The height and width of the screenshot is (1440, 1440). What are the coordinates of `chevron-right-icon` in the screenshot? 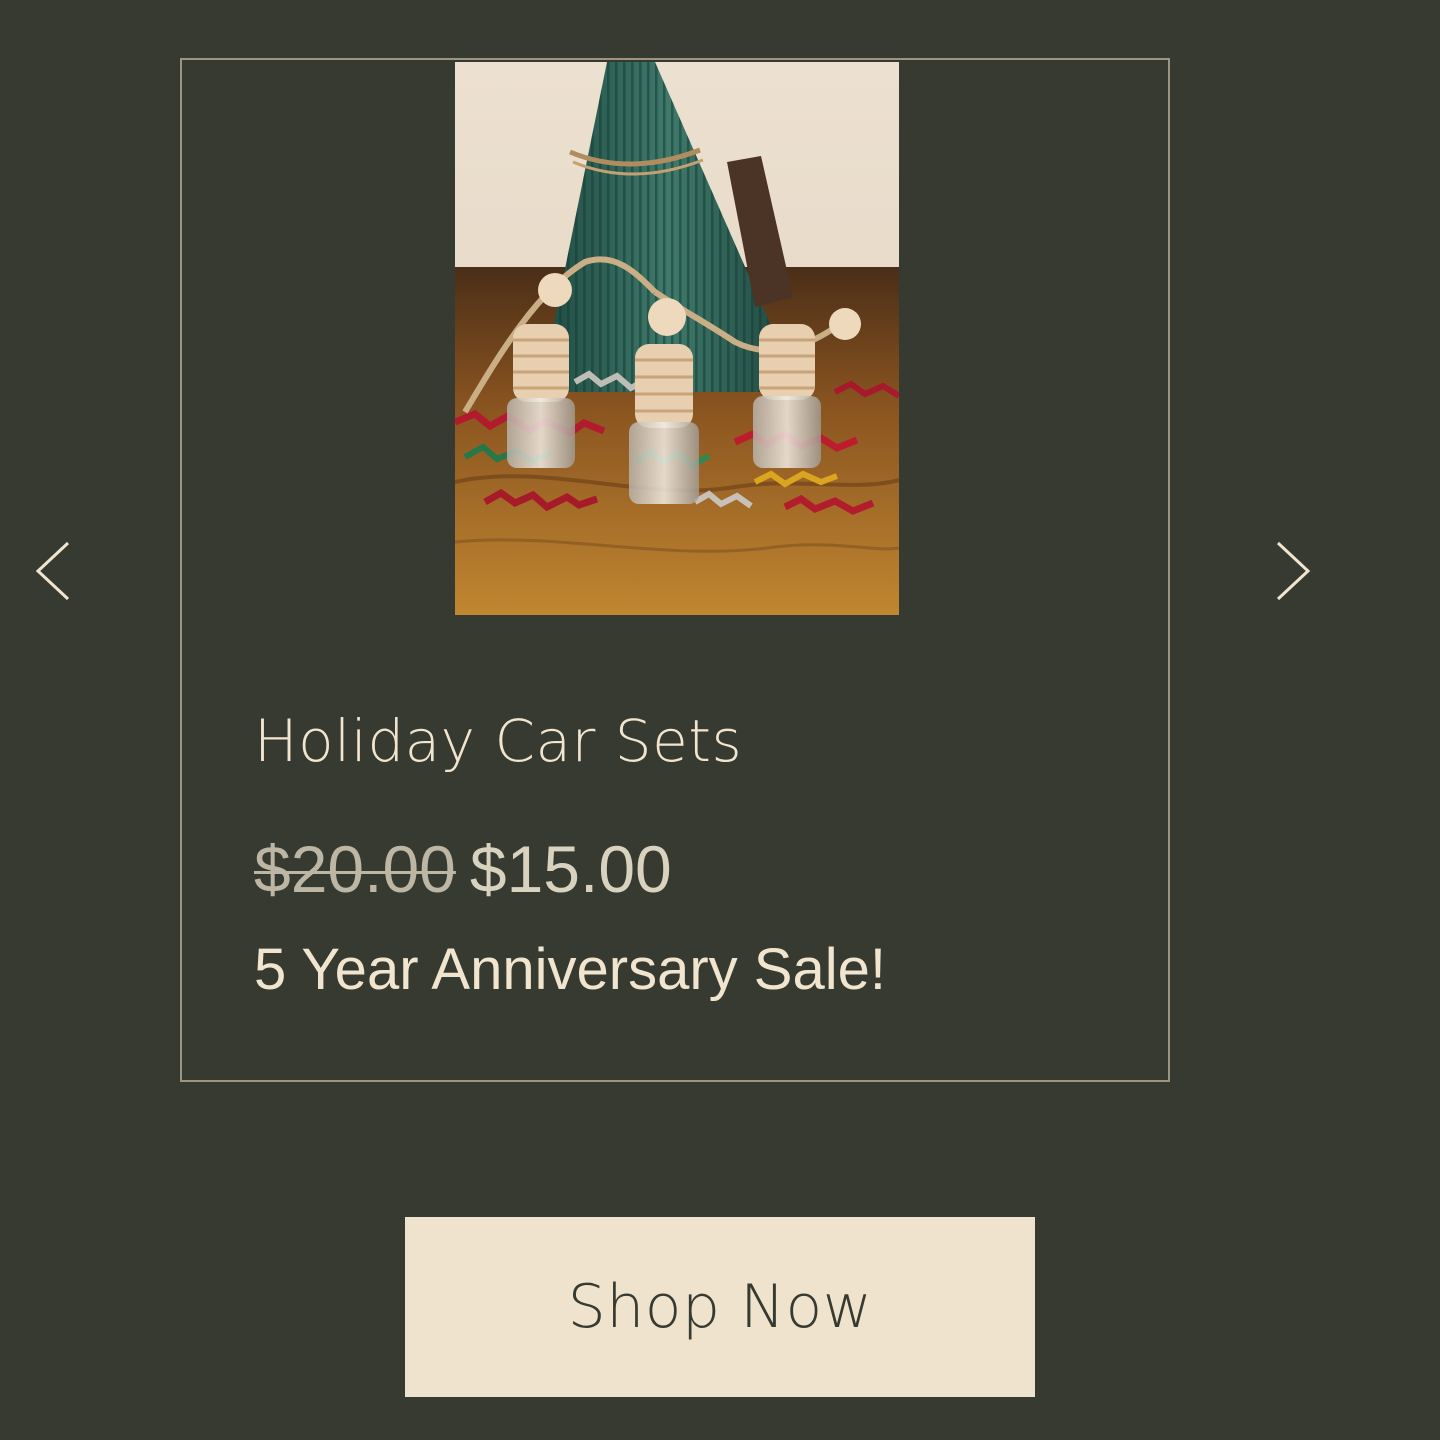 It's located at (1293, 571).